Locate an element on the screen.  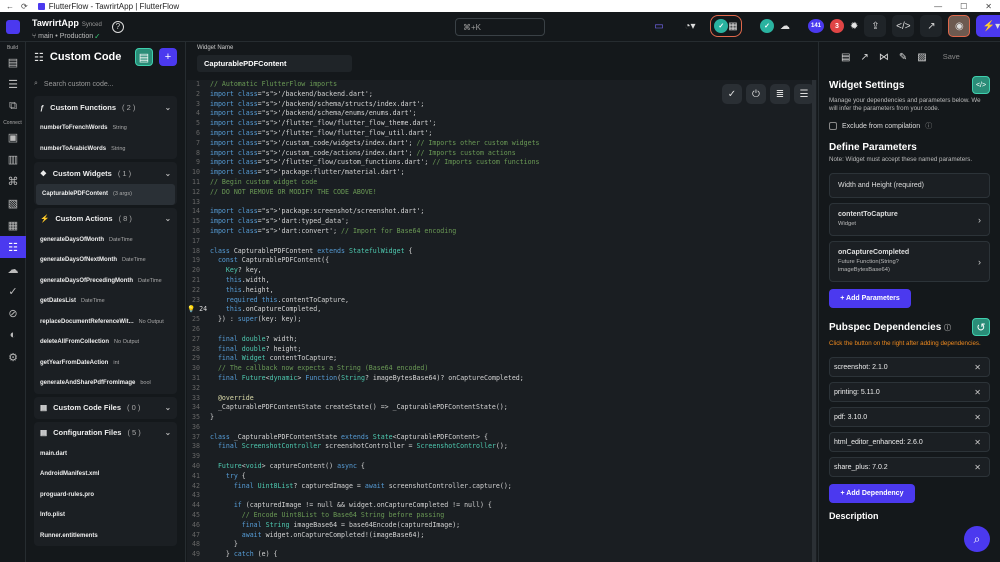
search-help-fab: ⌕ is located at coordinates (977, 539).